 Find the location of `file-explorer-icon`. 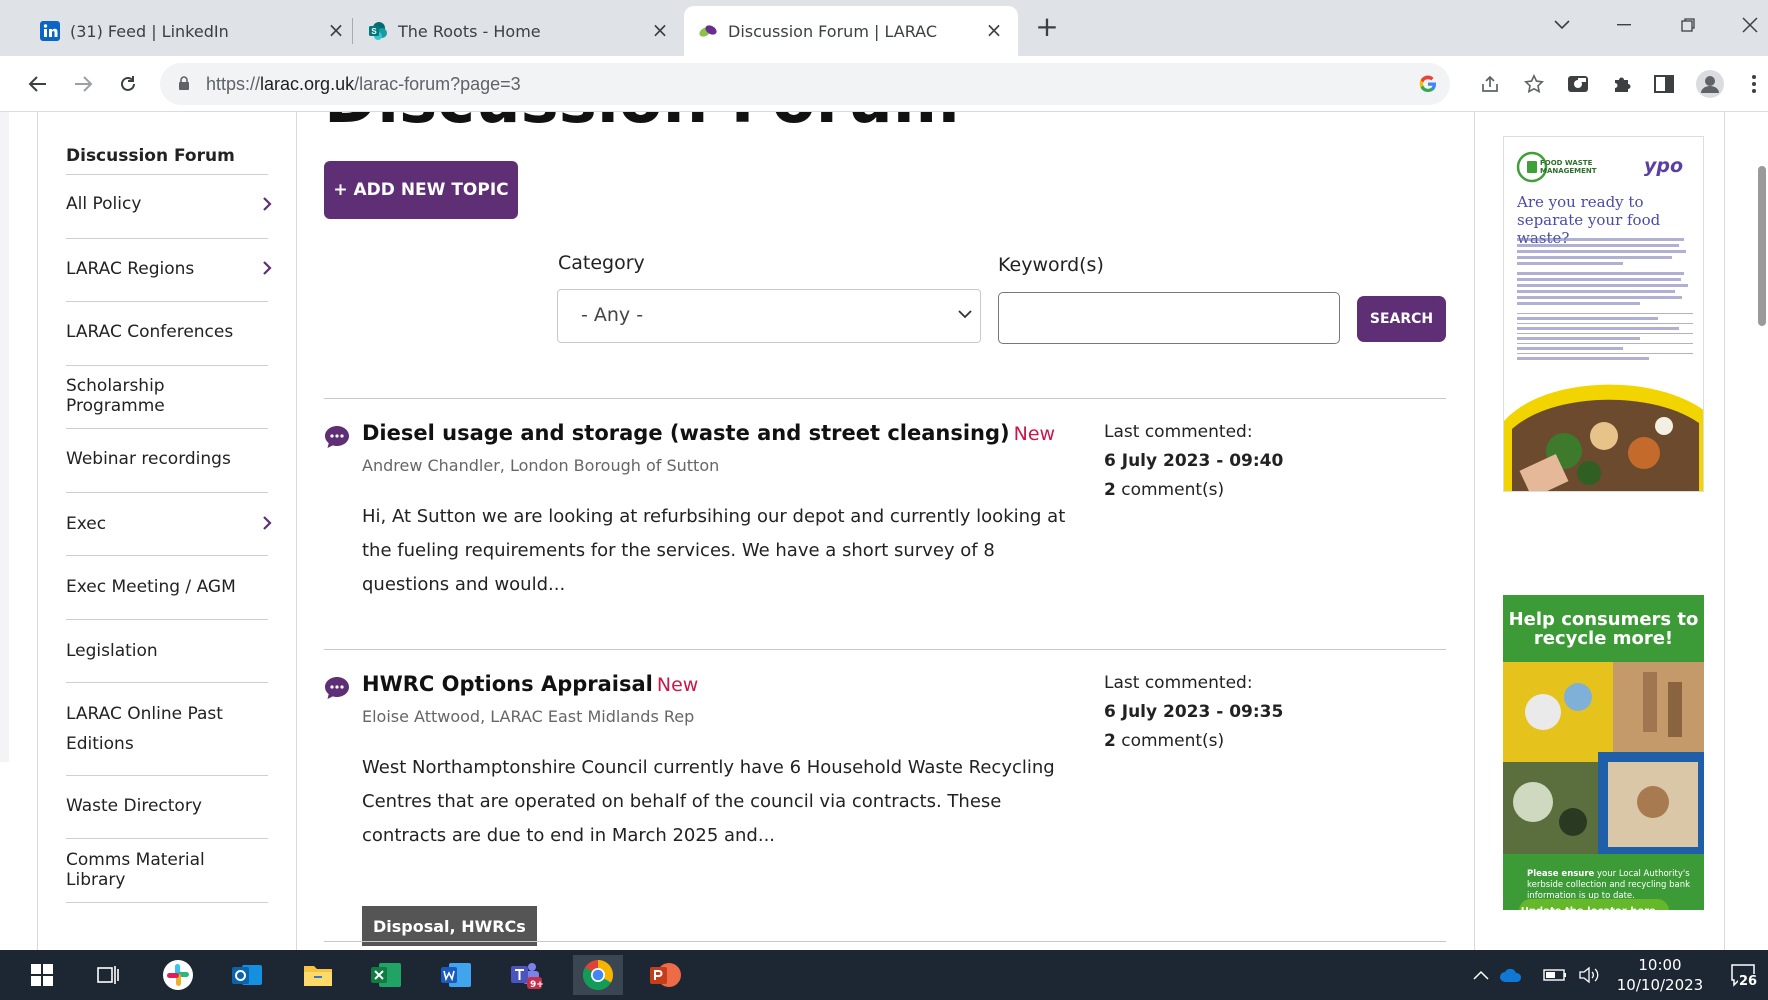

file-explorer-icon is located at coordinates (318, 975).